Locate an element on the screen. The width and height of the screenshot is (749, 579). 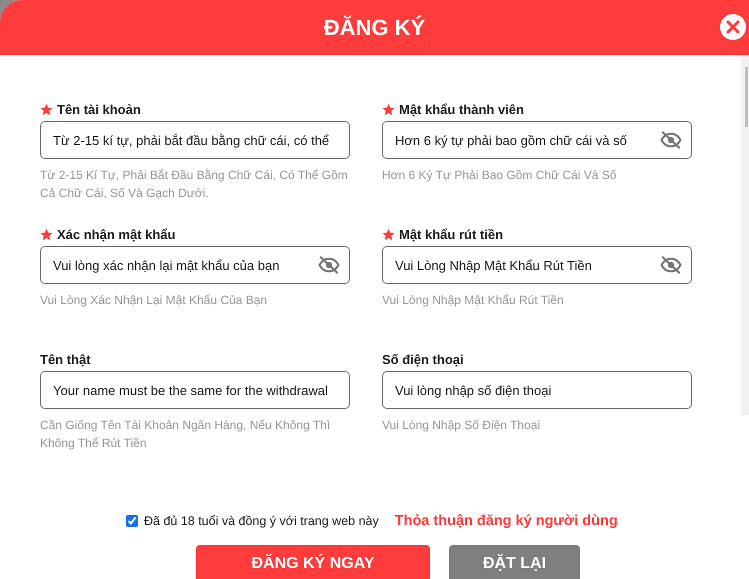
close-icon is located at coordinates (733, 27).